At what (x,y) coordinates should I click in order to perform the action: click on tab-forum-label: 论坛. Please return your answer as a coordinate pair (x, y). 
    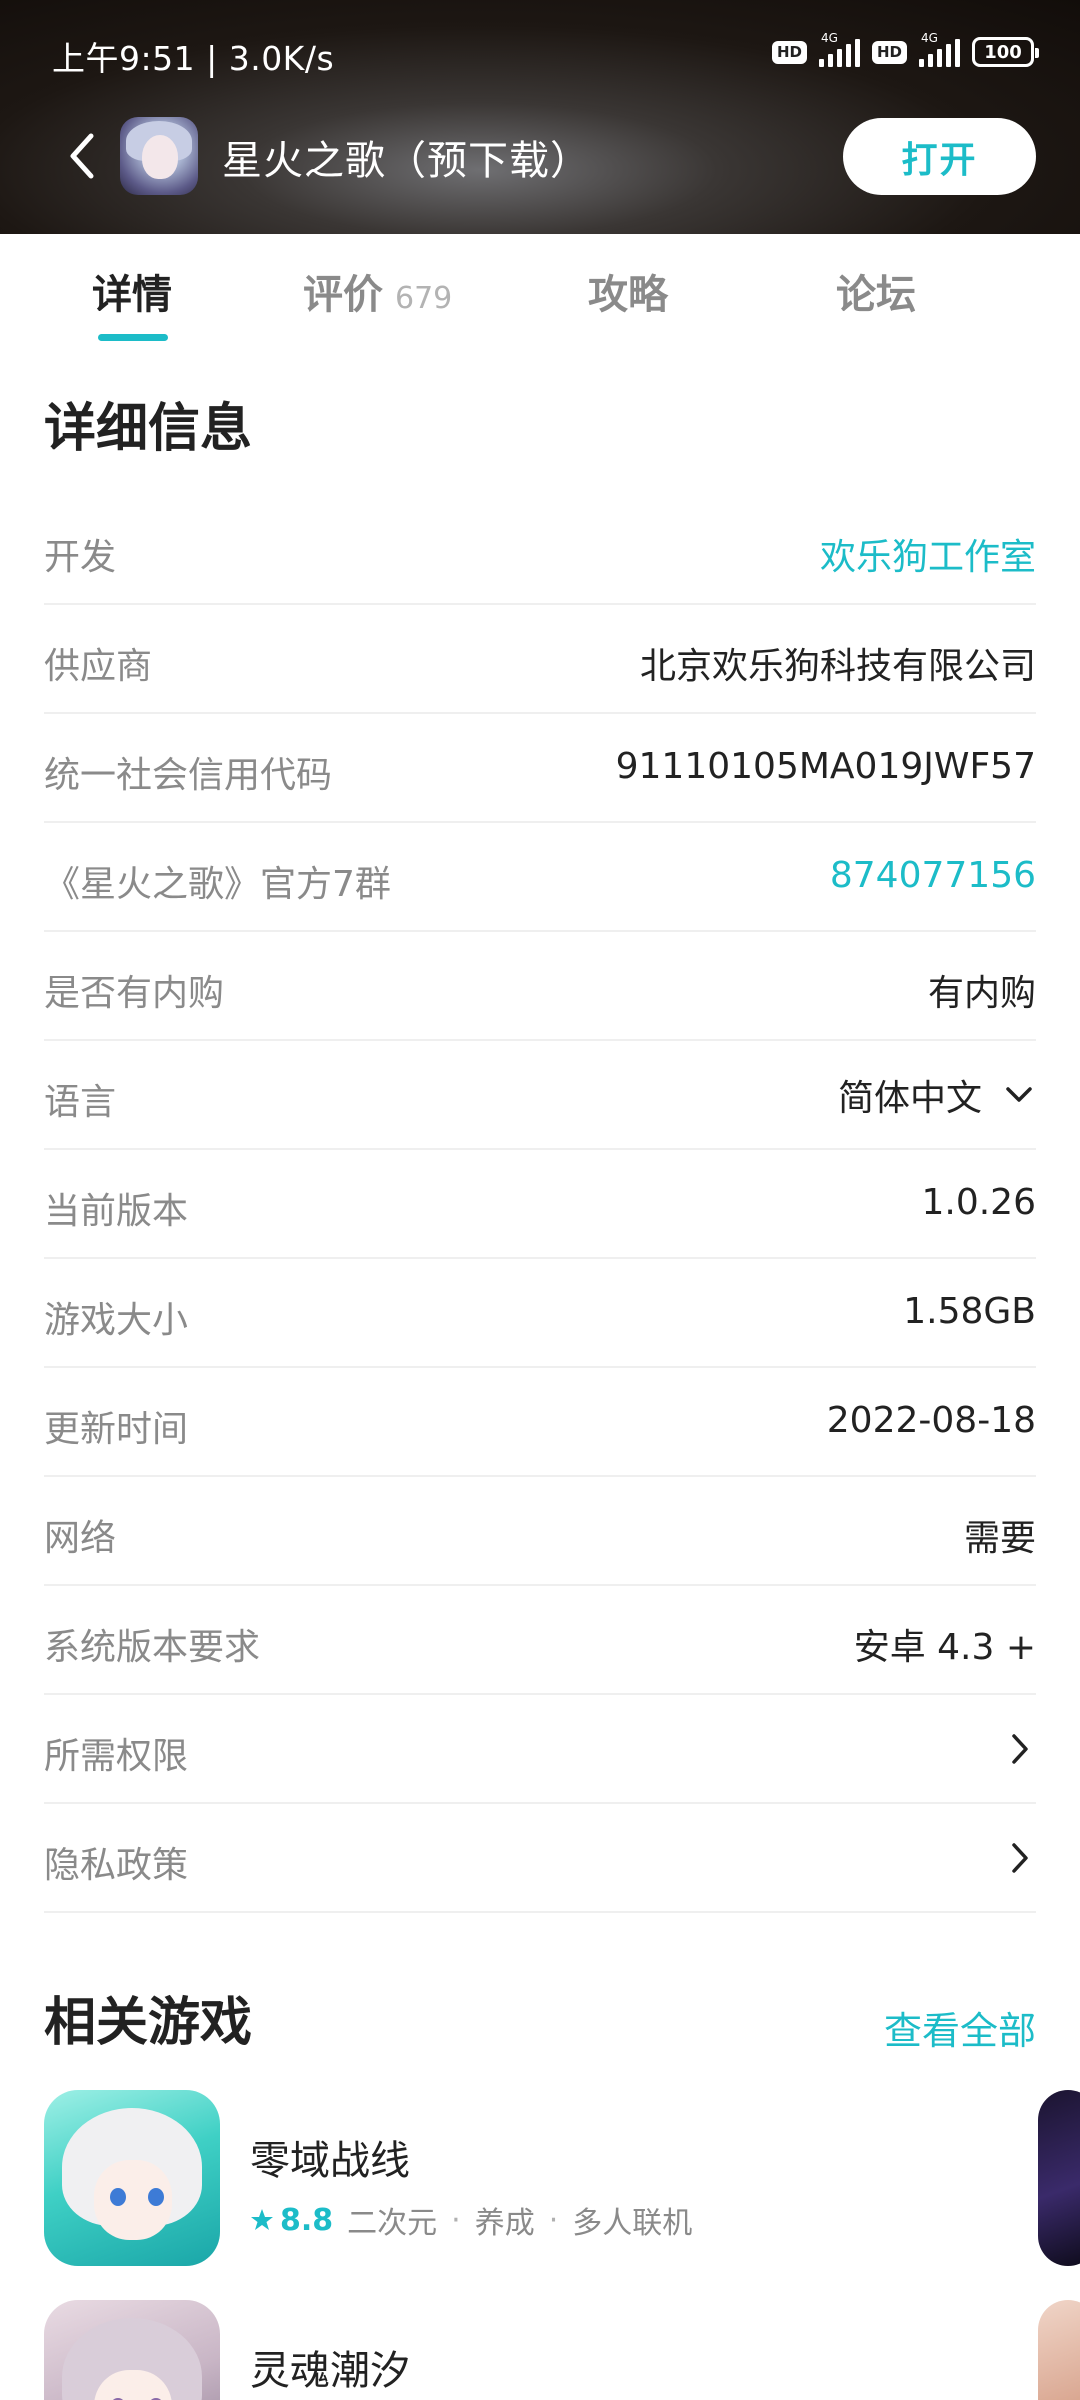
    Looking at the image, I should click on (876, 295).